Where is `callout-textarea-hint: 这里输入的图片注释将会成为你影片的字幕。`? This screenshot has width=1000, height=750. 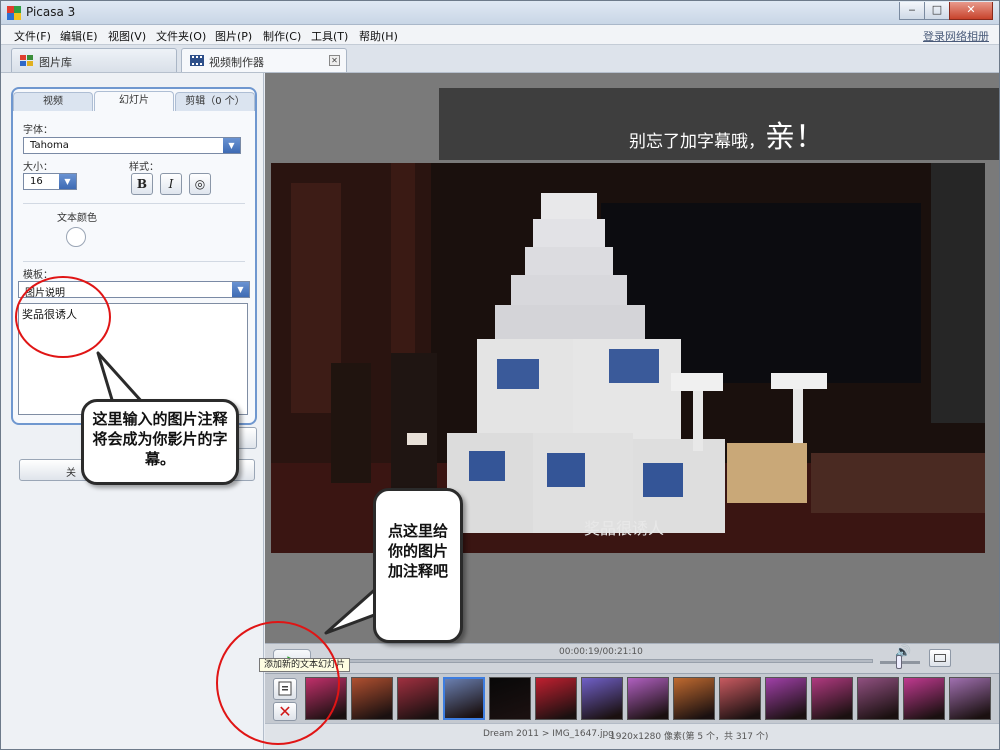
callout-textarea-hint: 这里输入的图片注释将会成为你影片的字幕。 is located at coordinates (160, 442).